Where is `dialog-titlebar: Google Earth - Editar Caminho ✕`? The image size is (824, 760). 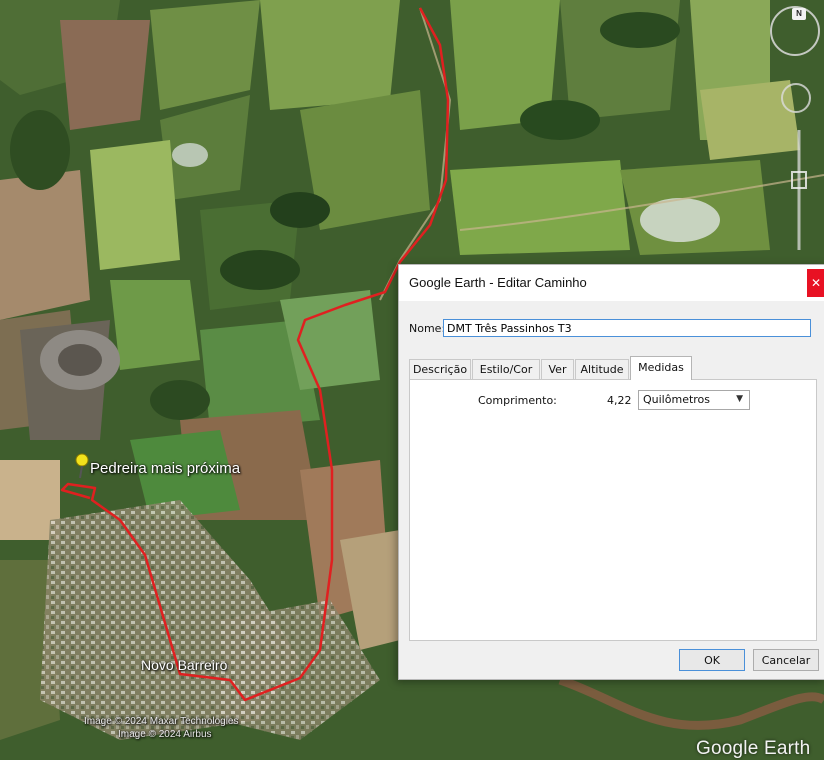
dialog-titlebar: Google Earth - Editar Caminho ✕ is located at coordinates (611, 283).